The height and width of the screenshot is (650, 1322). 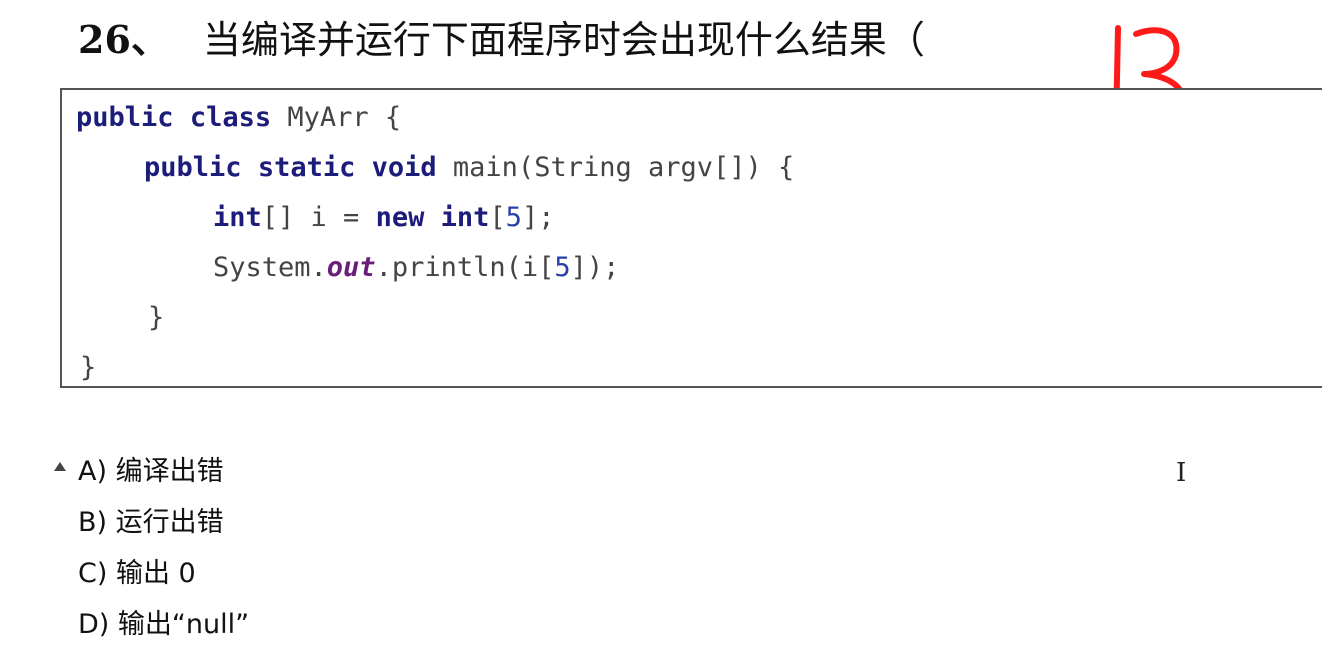 What do you see at coordinates (384, 217) in the screenshot?
I see `code-line-3: int[] i = new int[5];` at bounding box center [384, 217].